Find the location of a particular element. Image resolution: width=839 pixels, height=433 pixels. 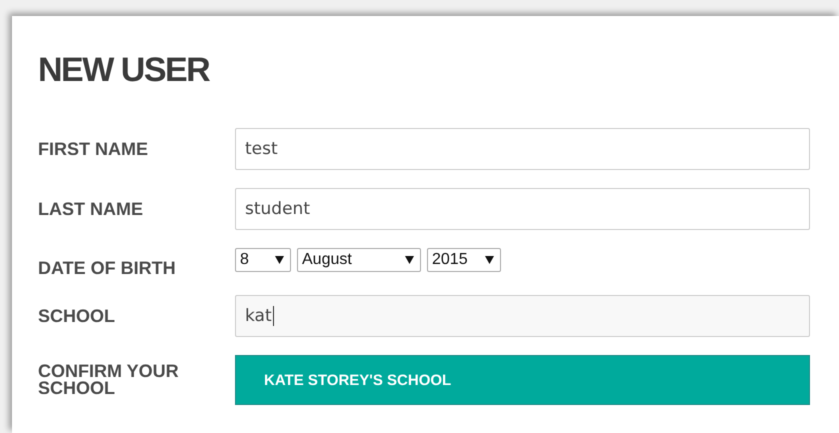

text-field: kat is located at coordinates (522, 316).